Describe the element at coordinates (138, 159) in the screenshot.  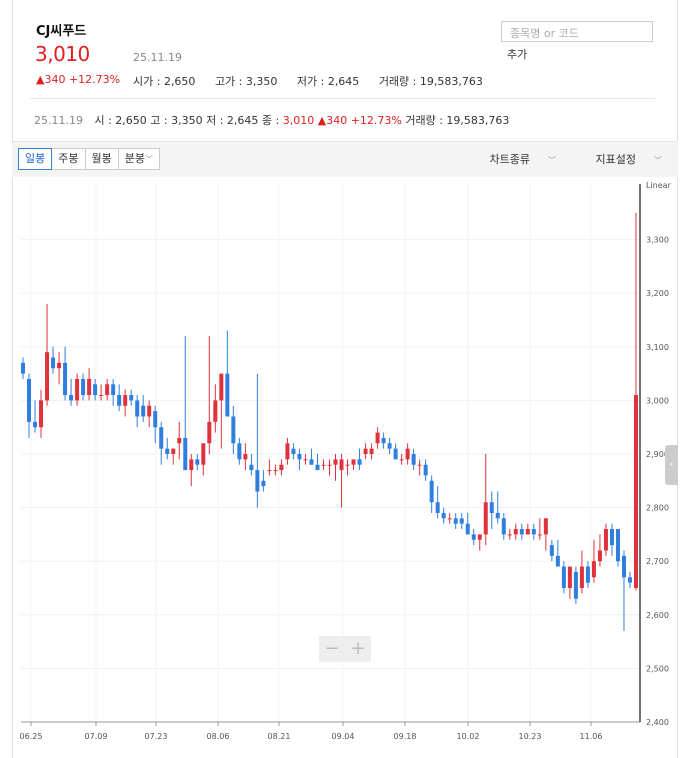
I see `tab-minute: 분봉﹀` at that location.